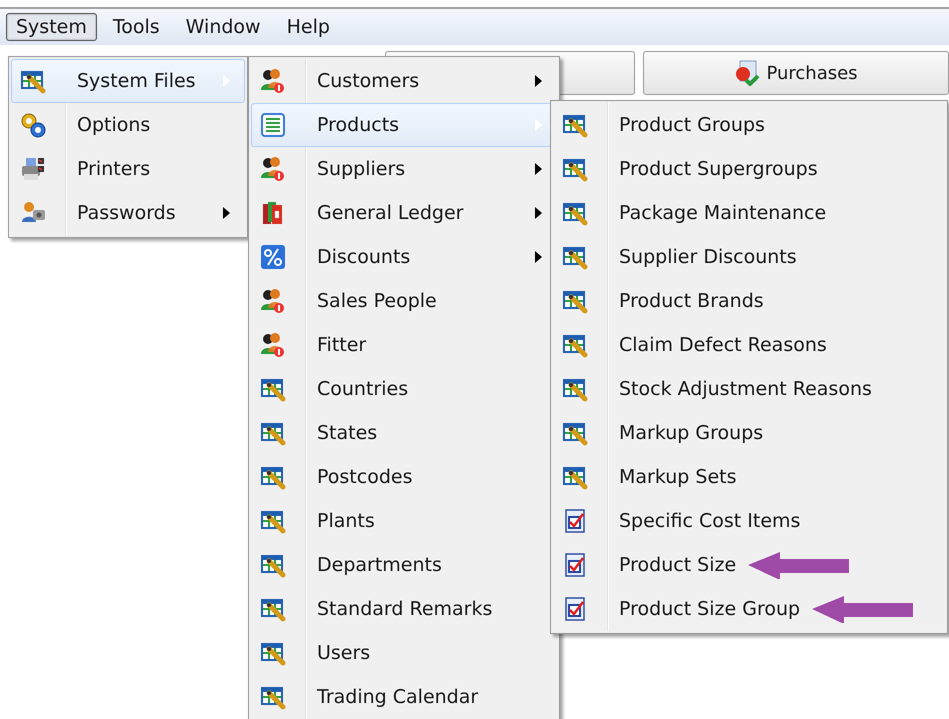 This screenshot has width=949, height=719. Describe the element at coordinates (273, 257) in the screenshot. I see `percent-icon` at that location.